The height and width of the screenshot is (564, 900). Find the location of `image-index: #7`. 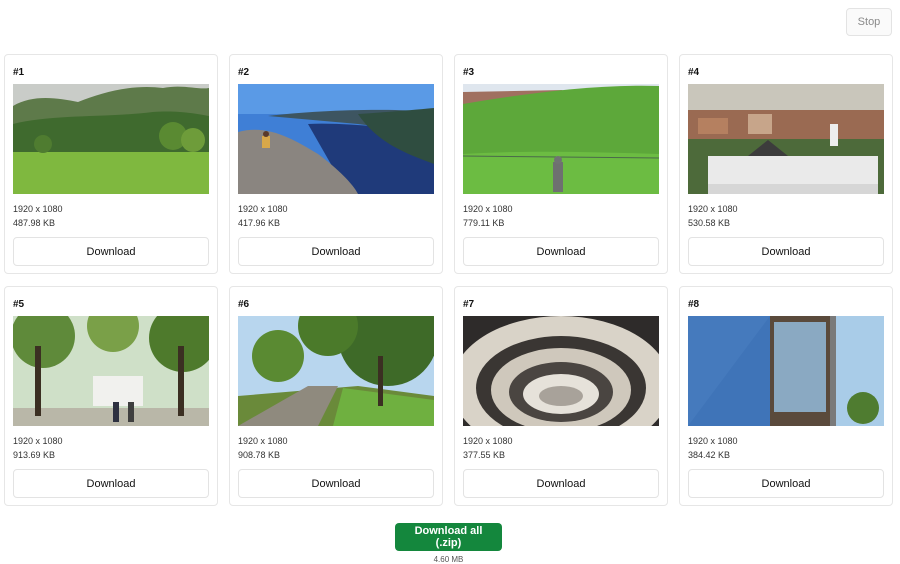

image-index: #7 is located at coordinates (469, 304).